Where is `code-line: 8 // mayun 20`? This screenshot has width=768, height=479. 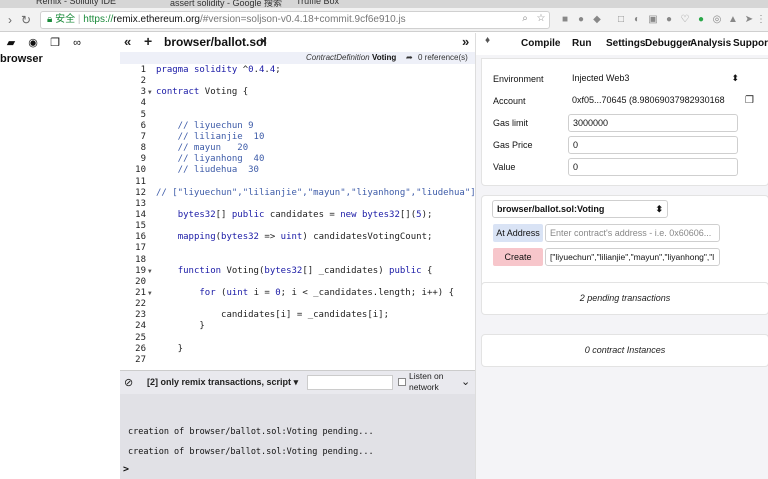
code-line: 8 // mayun 20 is located at coordinates (297, 148).